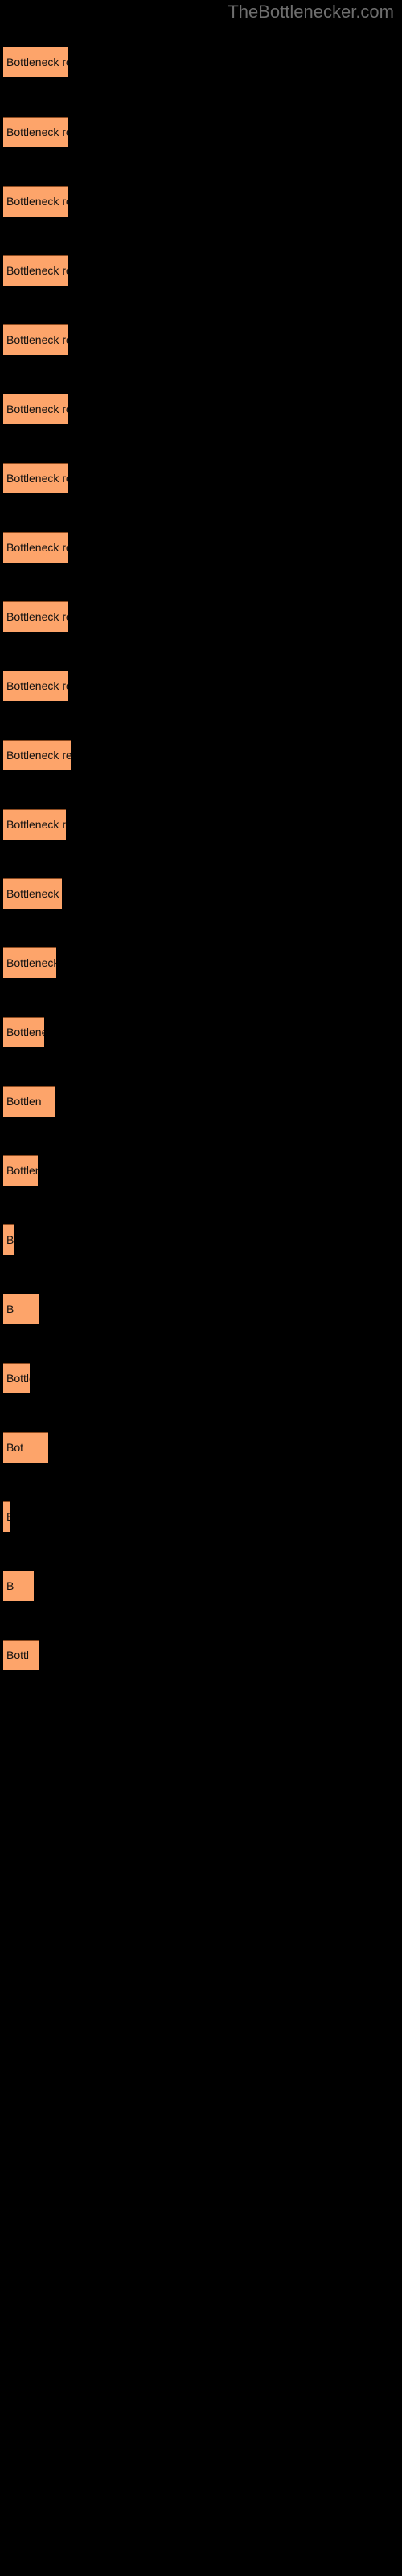 The height and width of the screenshot is (2576, 402). I want to click on bar-row: Bottleneck, so click(20, 1170).